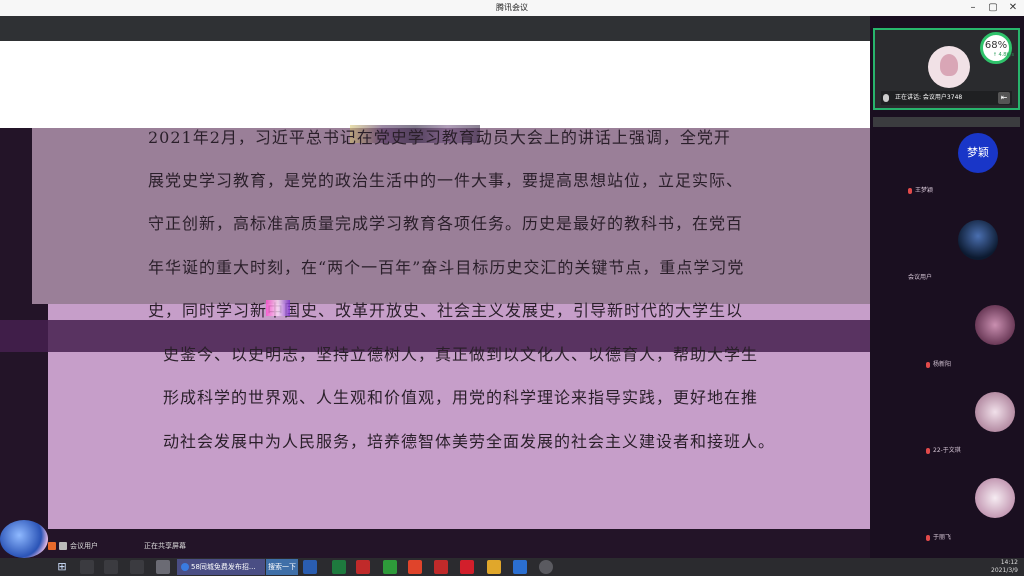  I want to click on close-button: ✕, so click(1013, 8).